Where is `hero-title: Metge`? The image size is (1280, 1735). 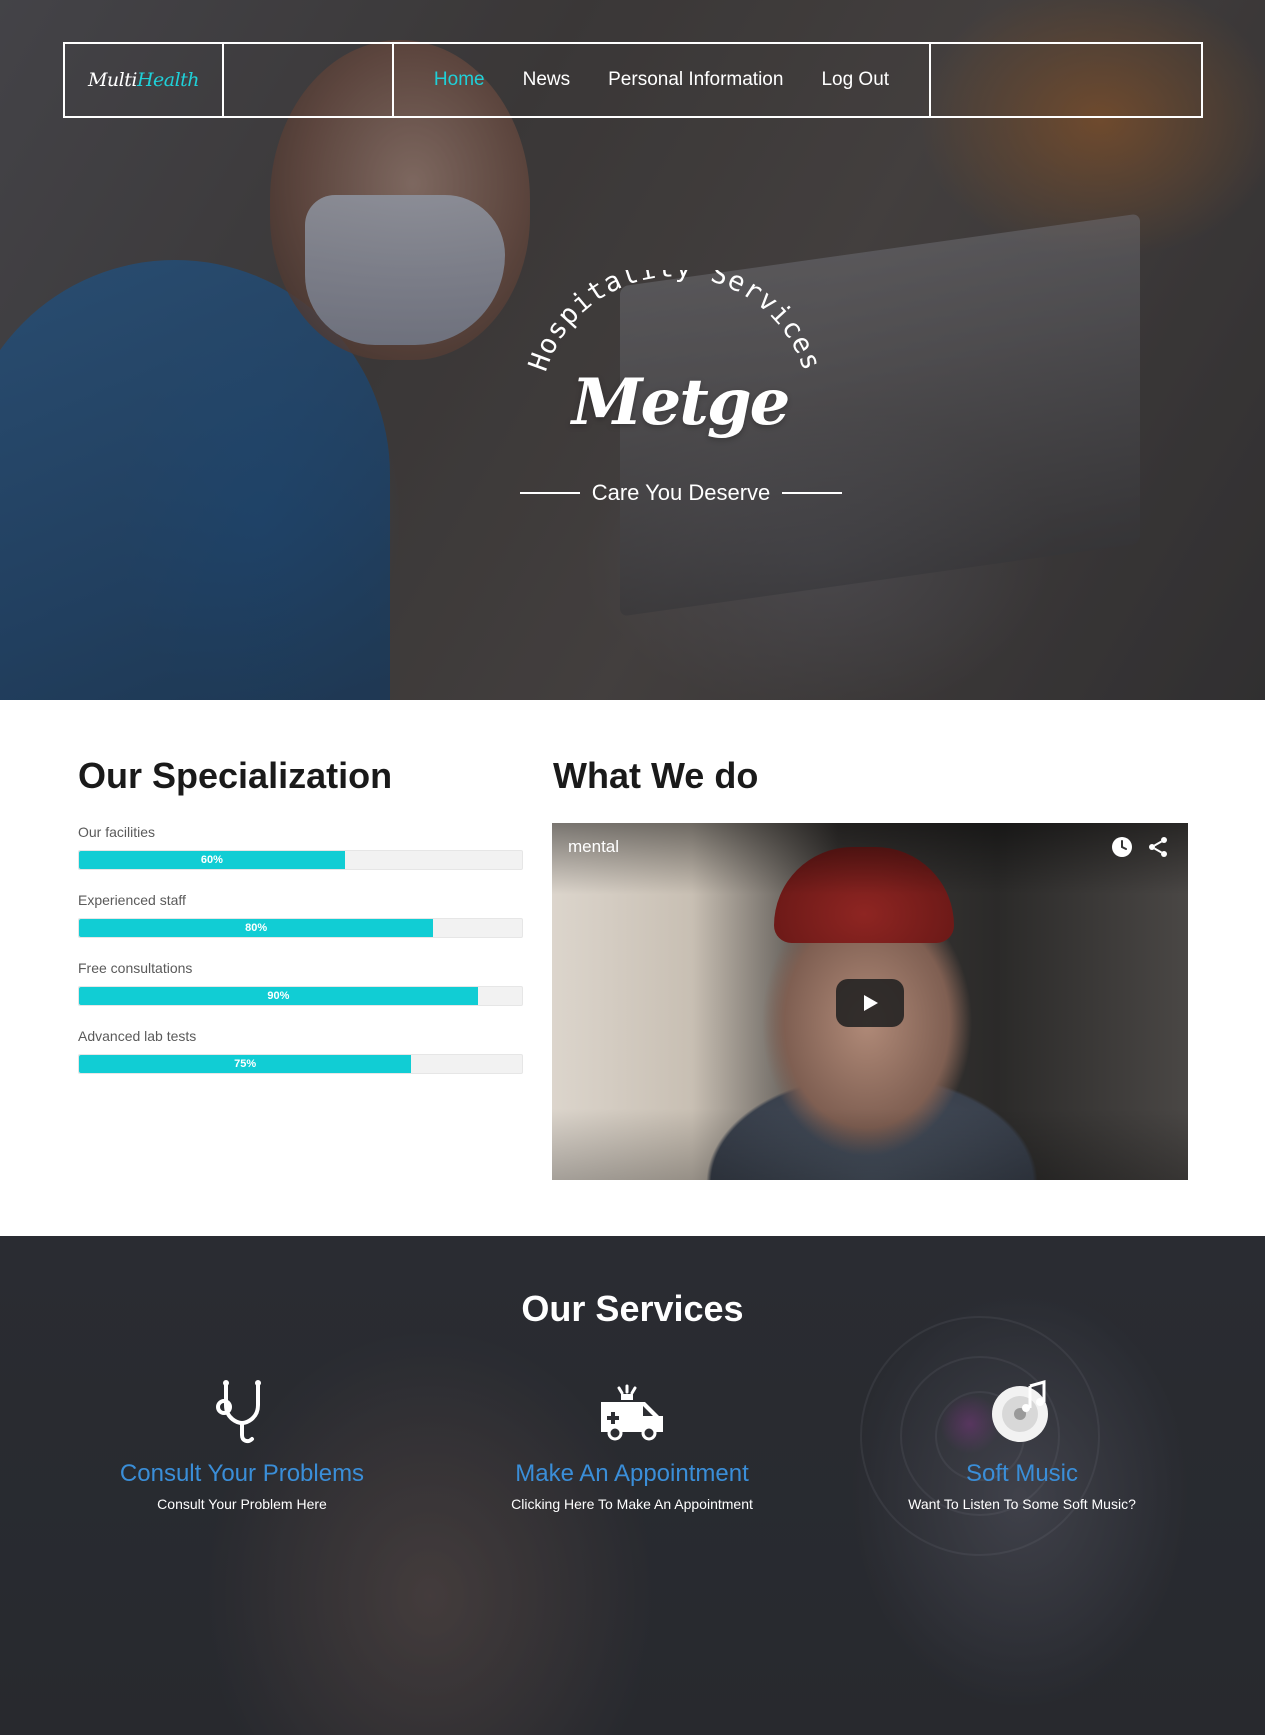
hero-title: Metge is located at coordinates (681, 402).